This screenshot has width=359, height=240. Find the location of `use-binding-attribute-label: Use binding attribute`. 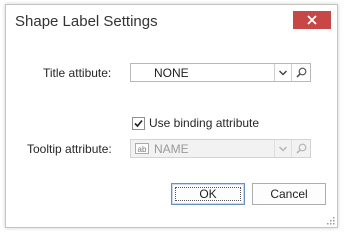

use-binding-attribute-label: Use binding attribute is located at coordinates (204, 123).